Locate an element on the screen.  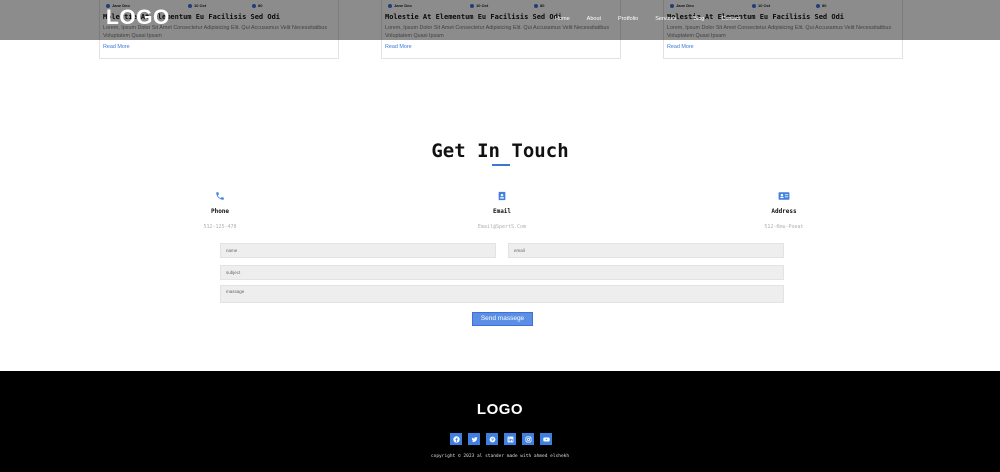
address-card-icon is located at coordinates (784, 194).